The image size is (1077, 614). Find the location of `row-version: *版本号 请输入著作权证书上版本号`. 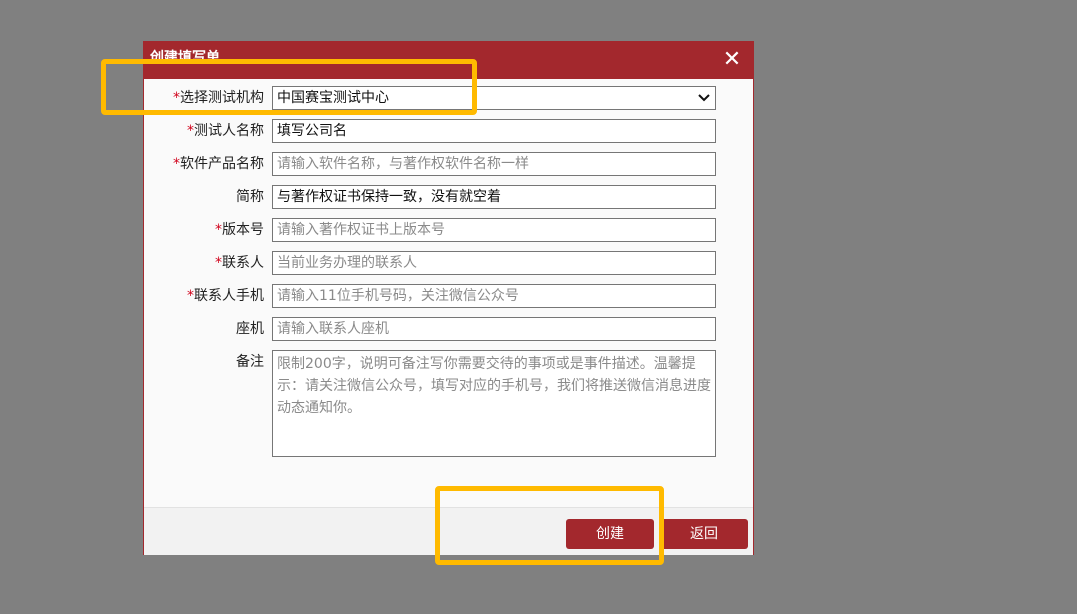

row-version: *版本号 请输入著作权证书上版本号 is located at coordinates (448, 230).